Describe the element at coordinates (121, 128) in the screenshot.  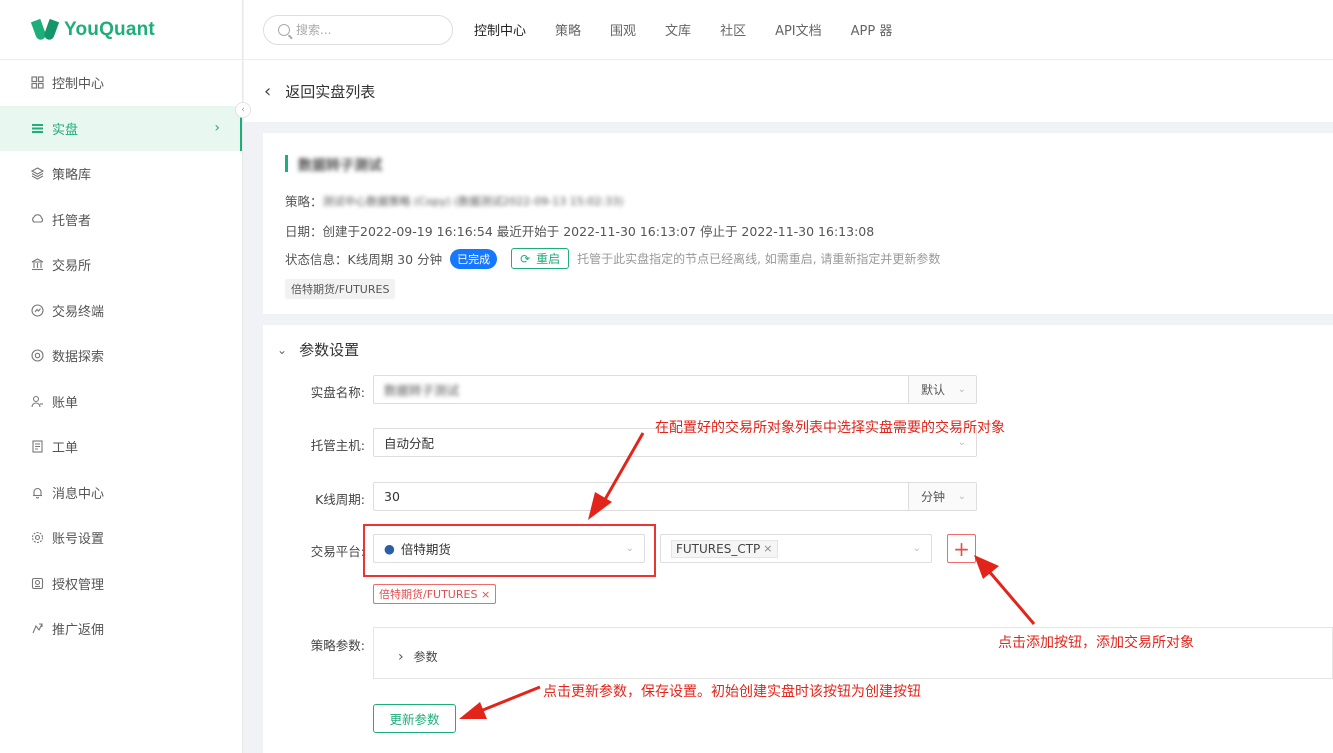
I see `sidebar-item-live: 实盘 ›` at that location.